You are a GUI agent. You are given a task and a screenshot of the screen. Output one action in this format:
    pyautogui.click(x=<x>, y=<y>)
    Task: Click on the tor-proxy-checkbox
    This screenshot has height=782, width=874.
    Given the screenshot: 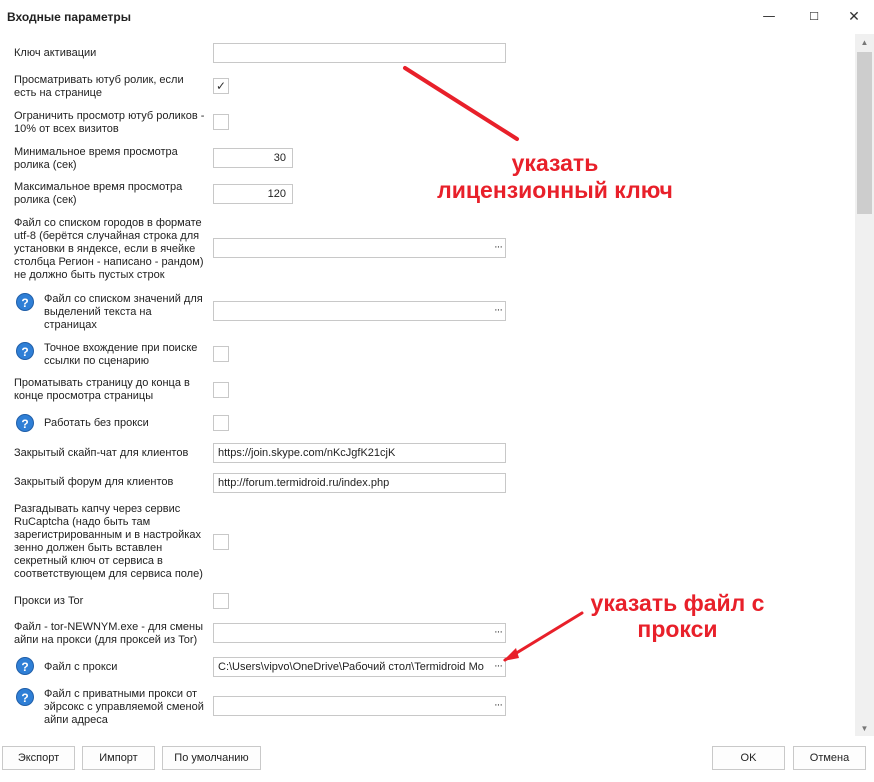 What is the action you would take?
    pyautogui.click(x=221, y=601)
    